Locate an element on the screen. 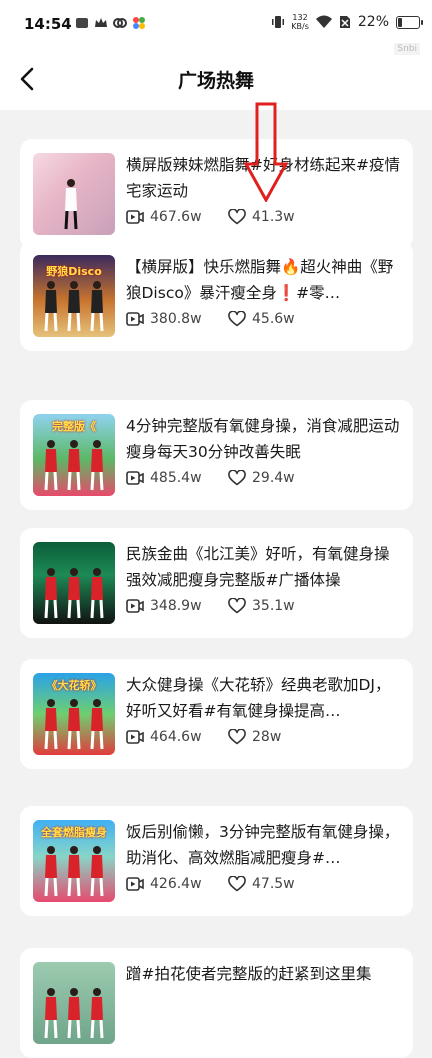 This screenshot has width=432, height=1058. play-count: 464.6w is located at coordinates (177, 737).